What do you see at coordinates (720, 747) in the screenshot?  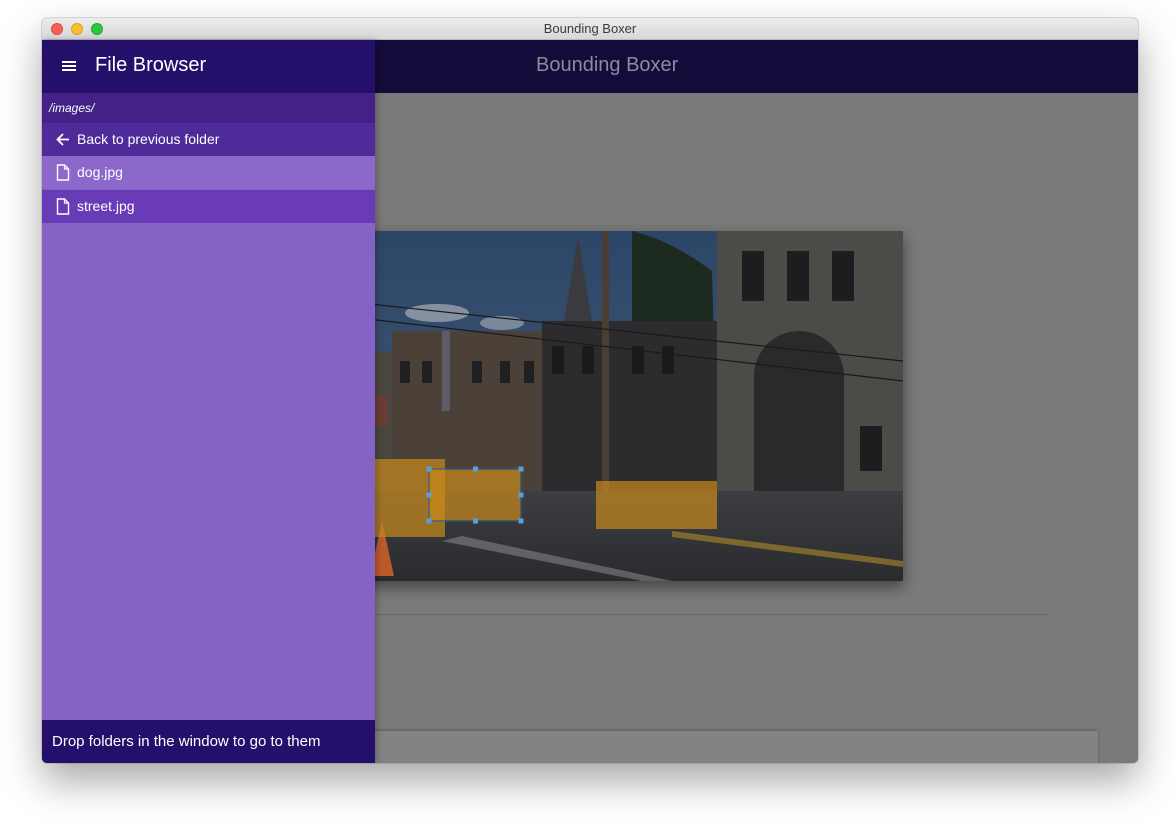 I see `bottom-panel` at bounding box center [720, 747].